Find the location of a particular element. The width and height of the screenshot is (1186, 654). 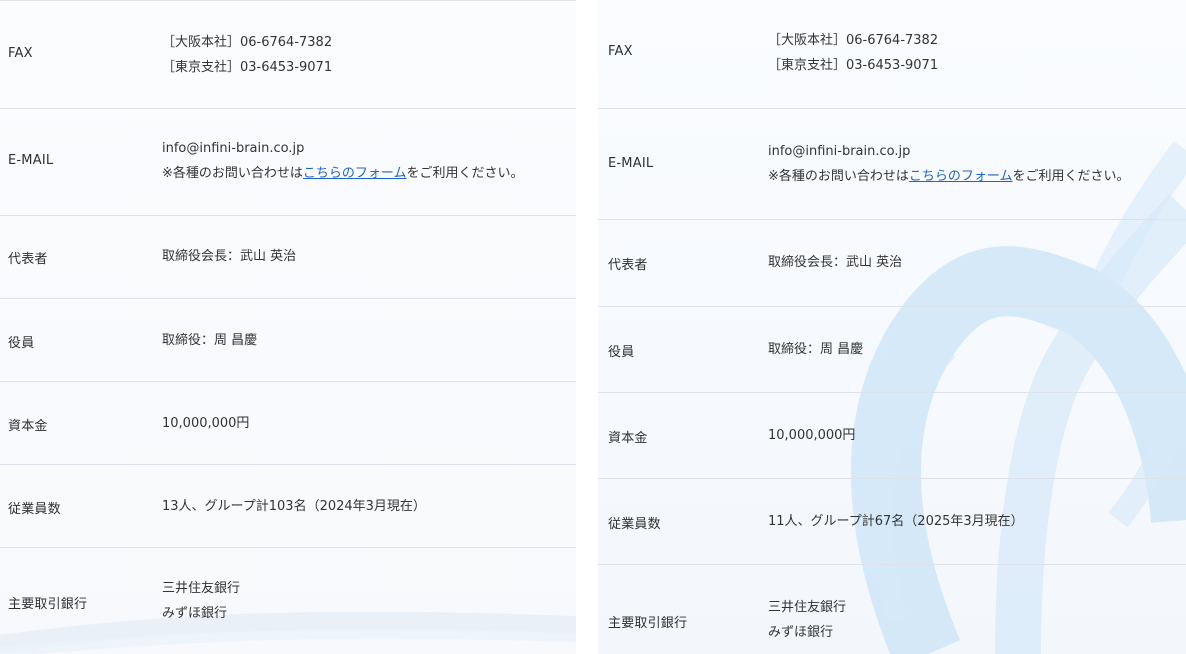

info-row-employees: 従業員数 11人、グループ計67名（2025年3月現在） is located at coordinates (892, 521).